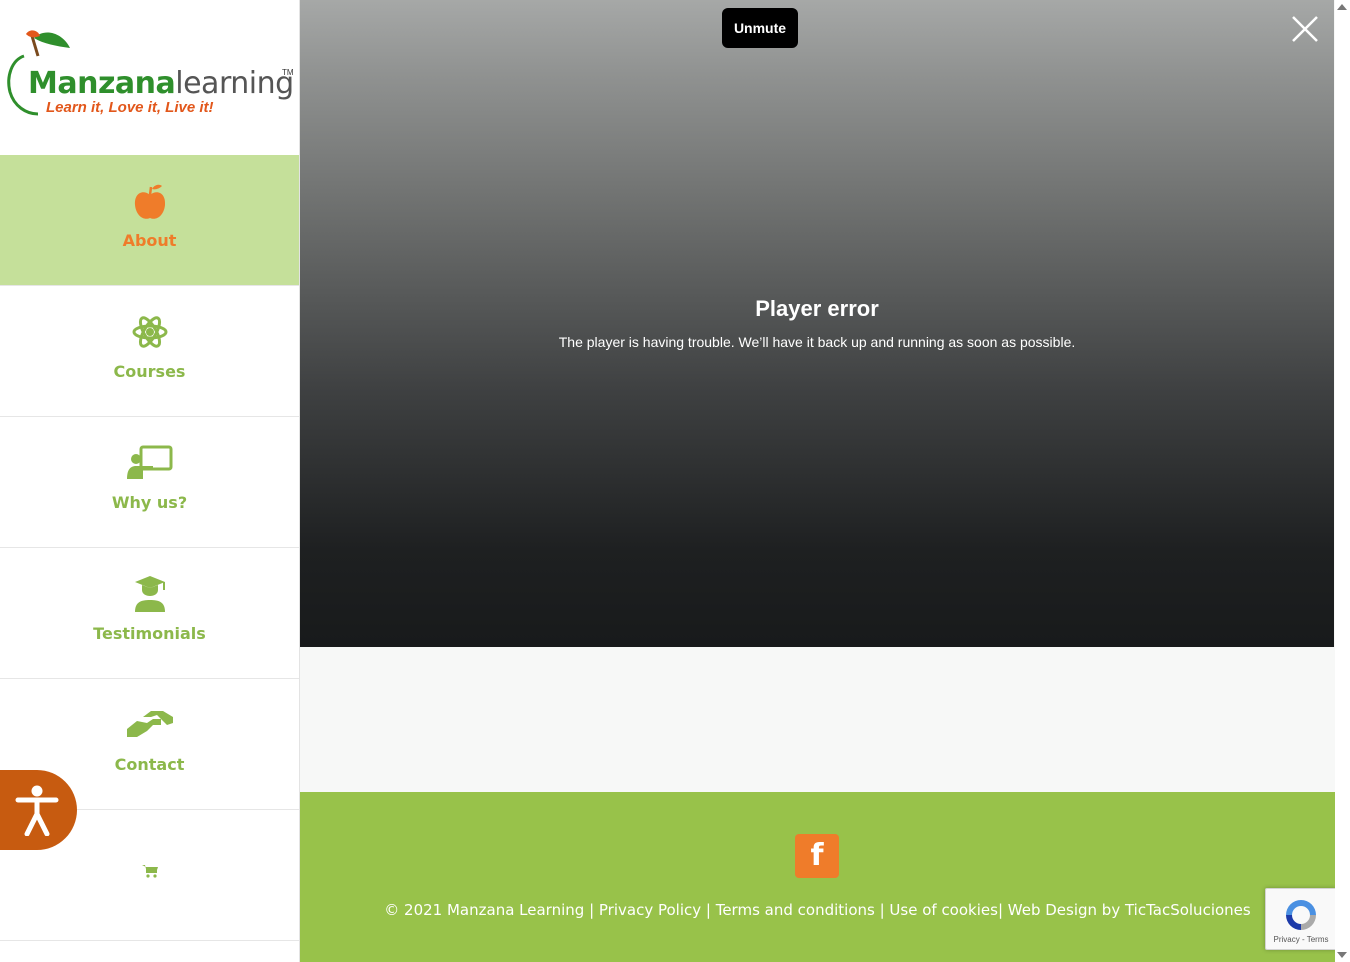 This screenshot has width=1350, height=962. I want to click on presentation-icon, so click(149, 462).